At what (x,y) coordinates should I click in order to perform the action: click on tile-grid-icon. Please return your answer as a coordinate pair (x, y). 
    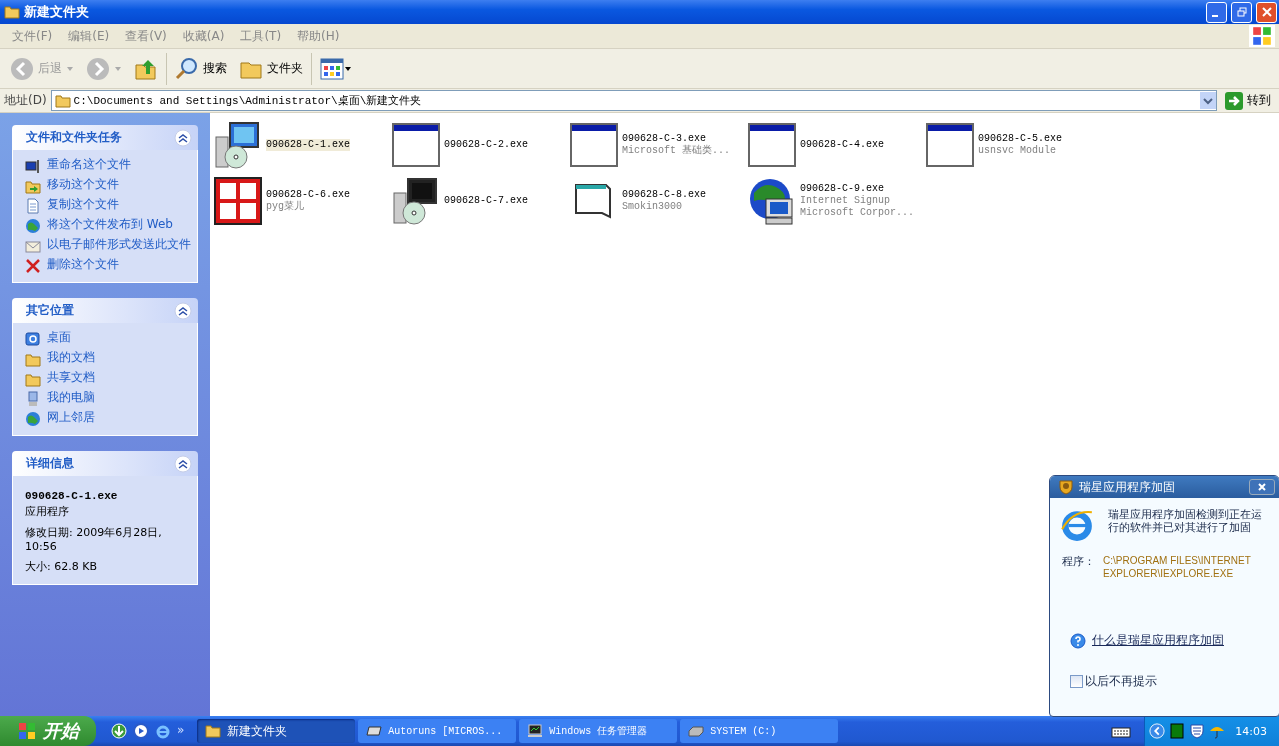
    Looking at the image, I should click on (238, 201).